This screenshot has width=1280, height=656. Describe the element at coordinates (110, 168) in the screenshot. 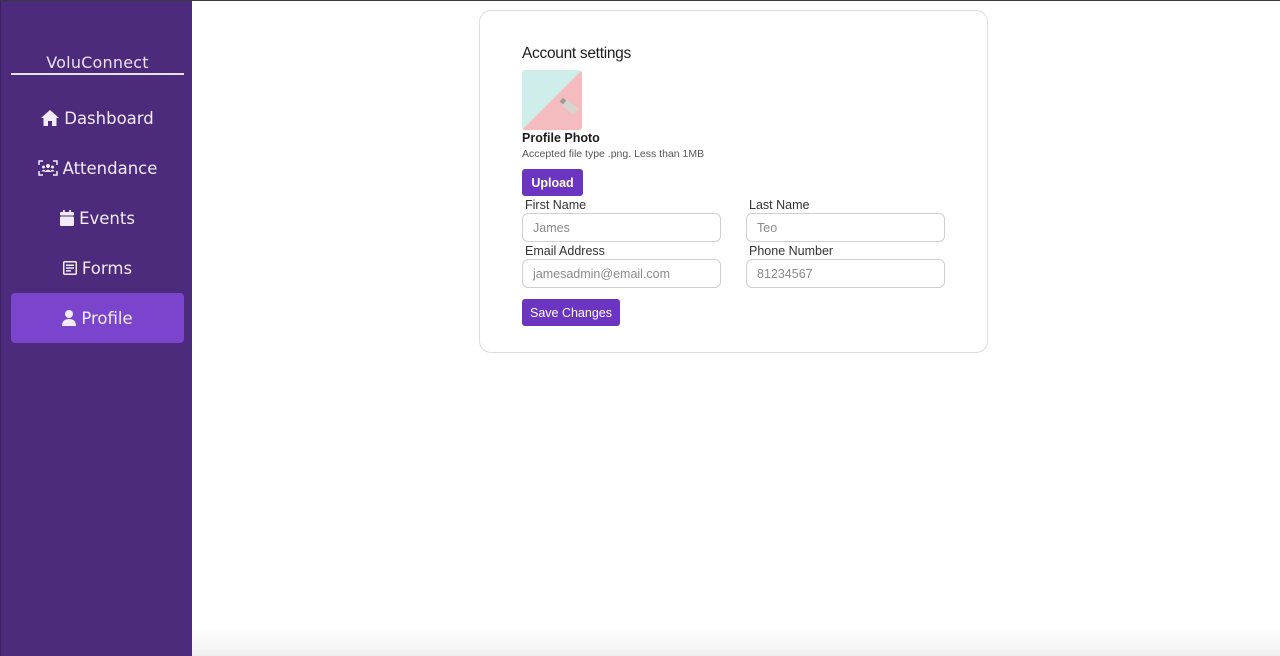

I see `sidebar-item-label: Attendance` at that location.